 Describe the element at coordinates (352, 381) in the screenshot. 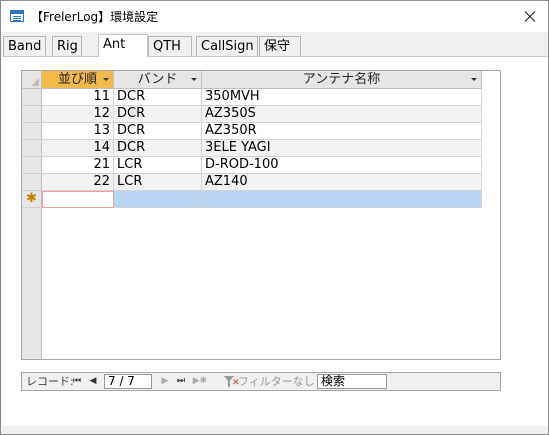

I see `search-input: 検索` at that location.